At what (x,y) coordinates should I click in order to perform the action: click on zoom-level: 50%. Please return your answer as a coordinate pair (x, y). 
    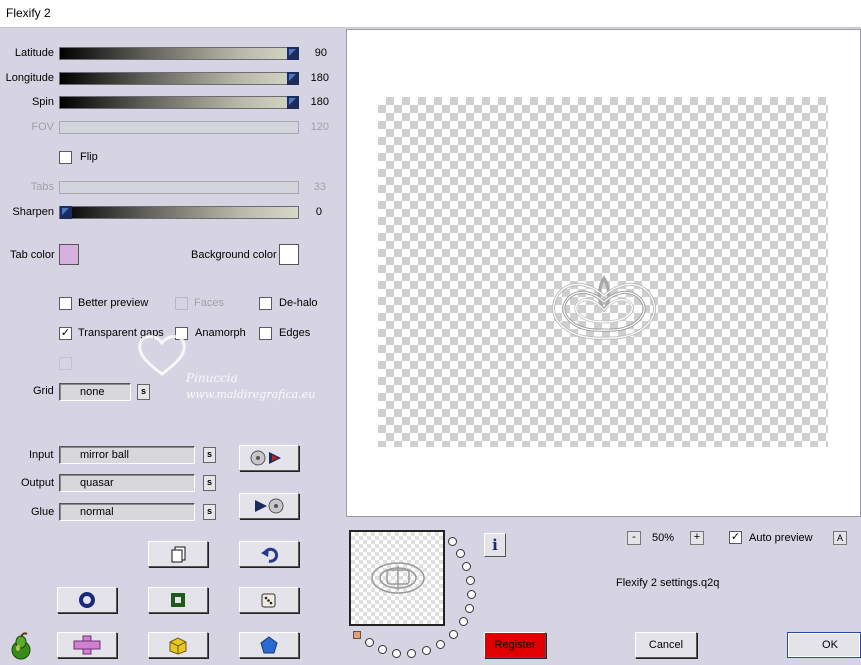
    Looking at the image, I should click on (663, 538).